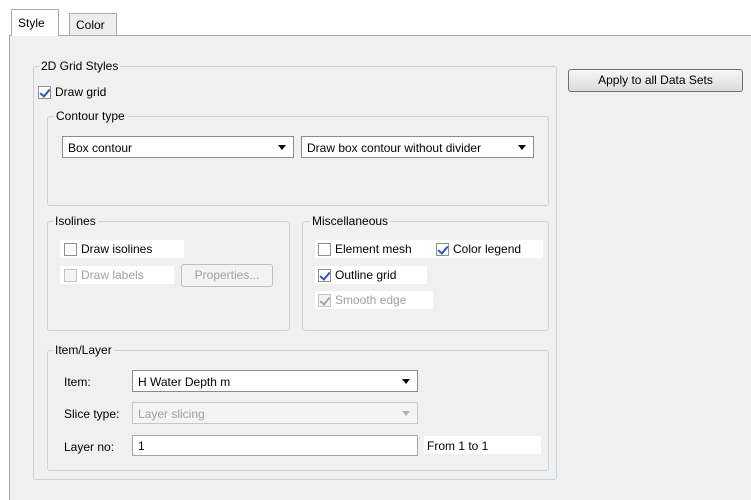  Describe the element at coordinates (324, 300) in the screenshot. I see `smooth-edge-check-icon` at that location.